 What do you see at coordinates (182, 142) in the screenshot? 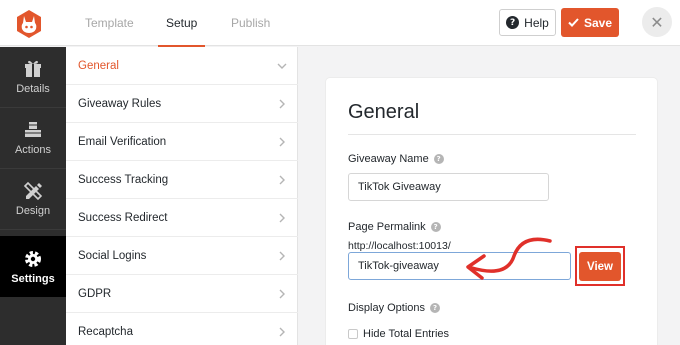
I see `settings-menu-item-email-verification: Email Verification` at bounding box center [182, 142].